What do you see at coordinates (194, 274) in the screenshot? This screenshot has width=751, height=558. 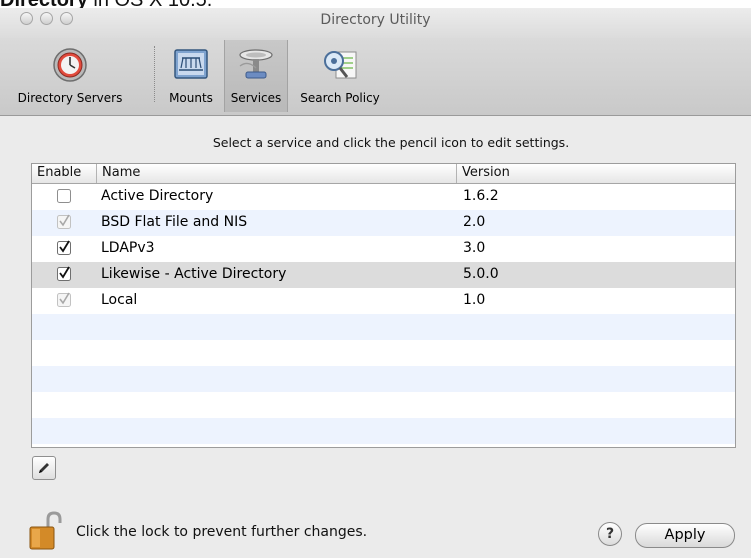 I see `service-name: Likewise - Active Directory` at bounding box center [194, 274].